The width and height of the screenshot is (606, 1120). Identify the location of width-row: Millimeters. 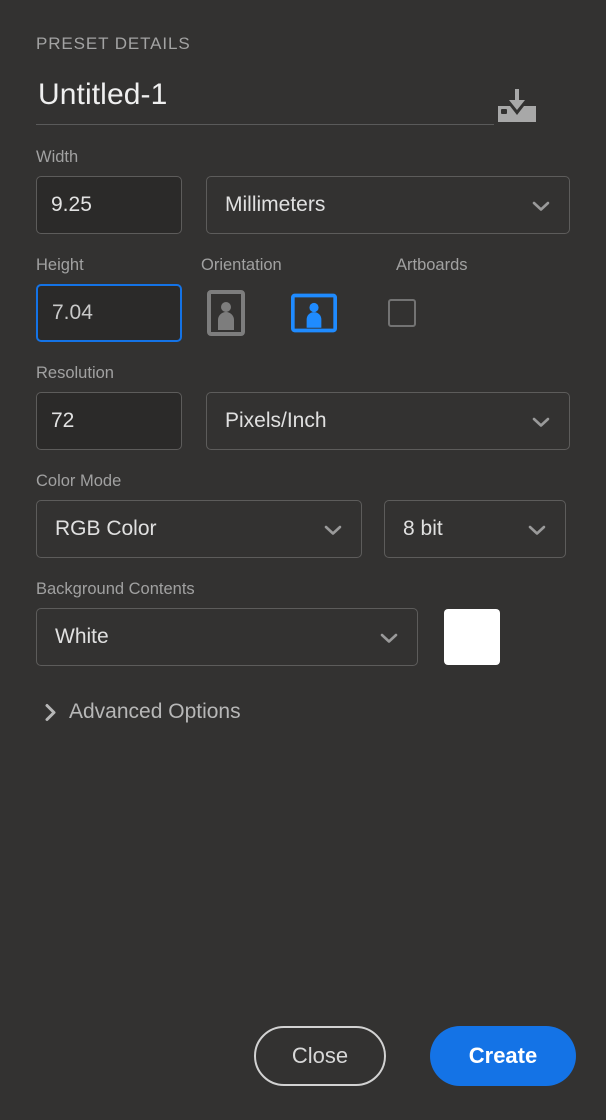
(303, 205).